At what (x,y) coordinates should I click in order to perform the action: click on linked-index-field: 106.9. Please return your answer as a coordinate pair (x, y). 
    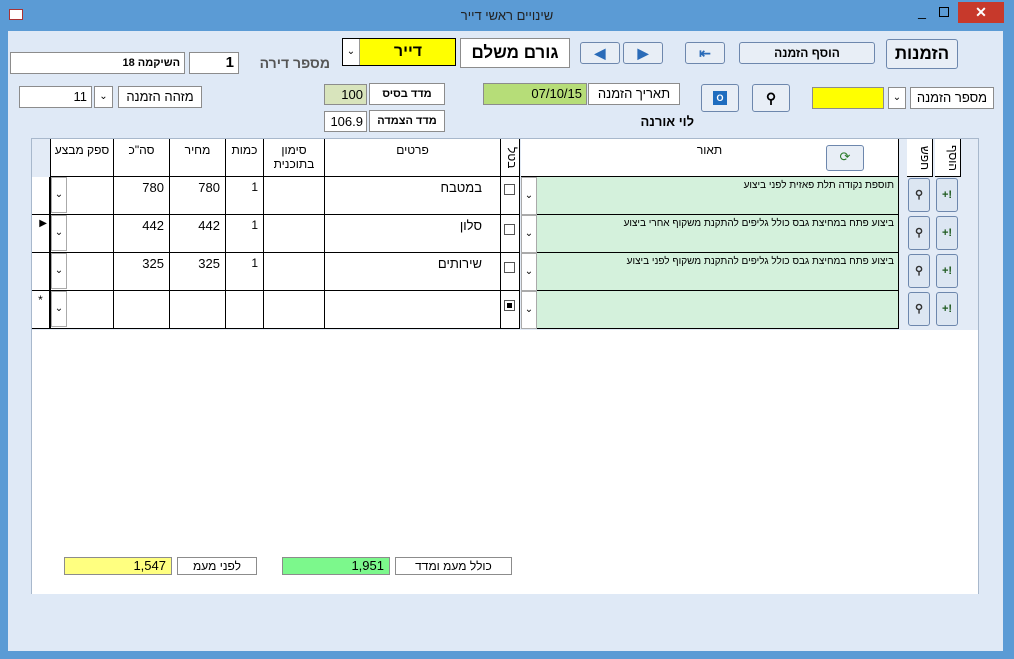
    Looking at the image, I should click on (345, 121).